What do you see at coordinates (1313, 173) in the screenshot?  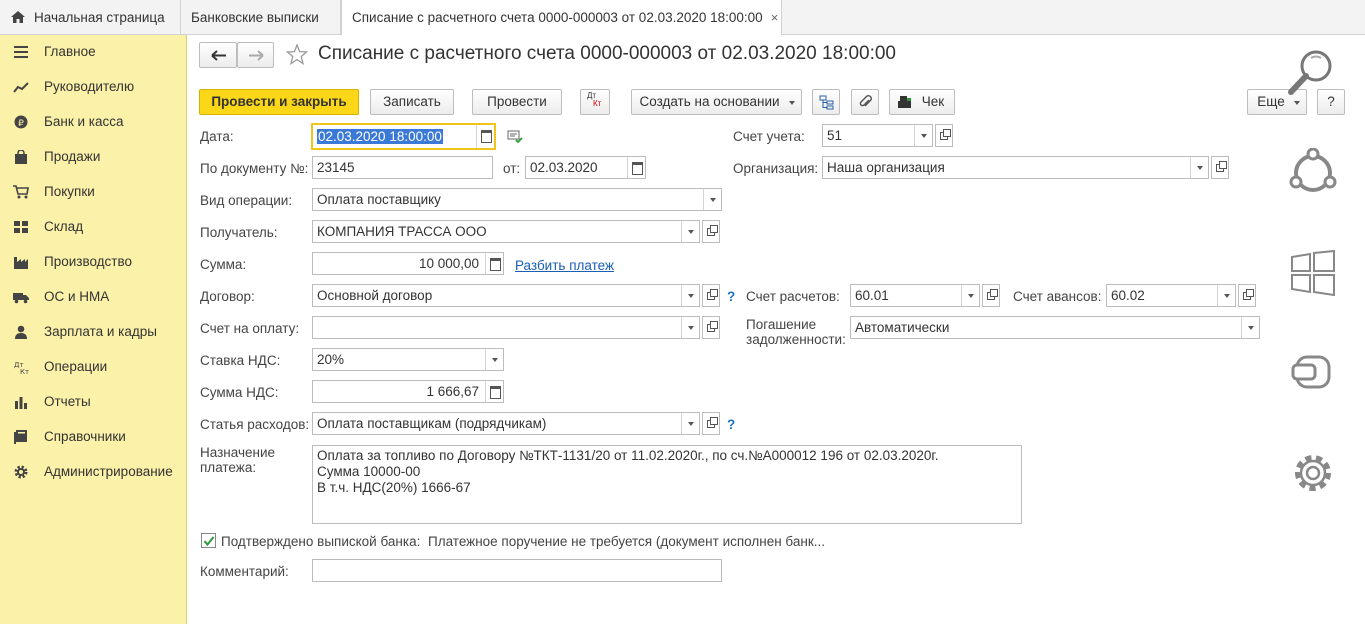 I see `ubuntu-logo-icon` at bounding box center [1313, 173].